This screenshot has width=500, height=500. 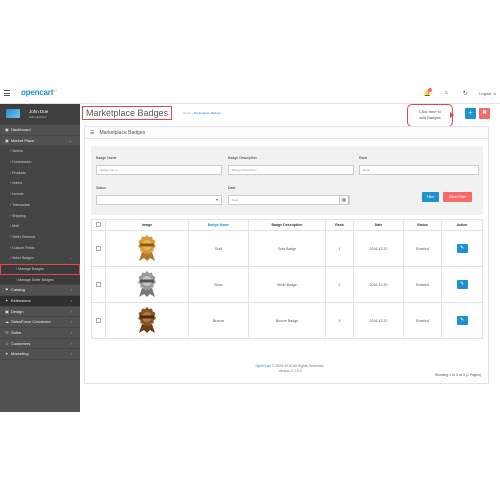 What do you see at coordinates (430, 115) in the screenshot?
I see `callout-tooltip: Click here to add Badges` at bounding box center [430, 115].